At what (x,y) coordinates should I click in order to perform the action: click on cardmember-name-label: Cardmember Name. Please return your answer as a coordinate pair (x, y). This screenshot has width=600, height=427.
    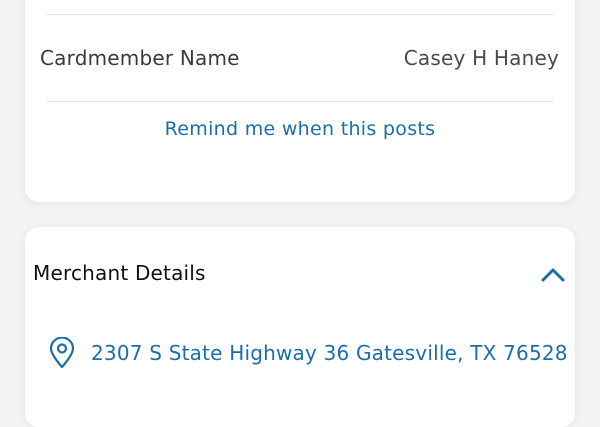
    Looking at the image, I should click on (140, 58).